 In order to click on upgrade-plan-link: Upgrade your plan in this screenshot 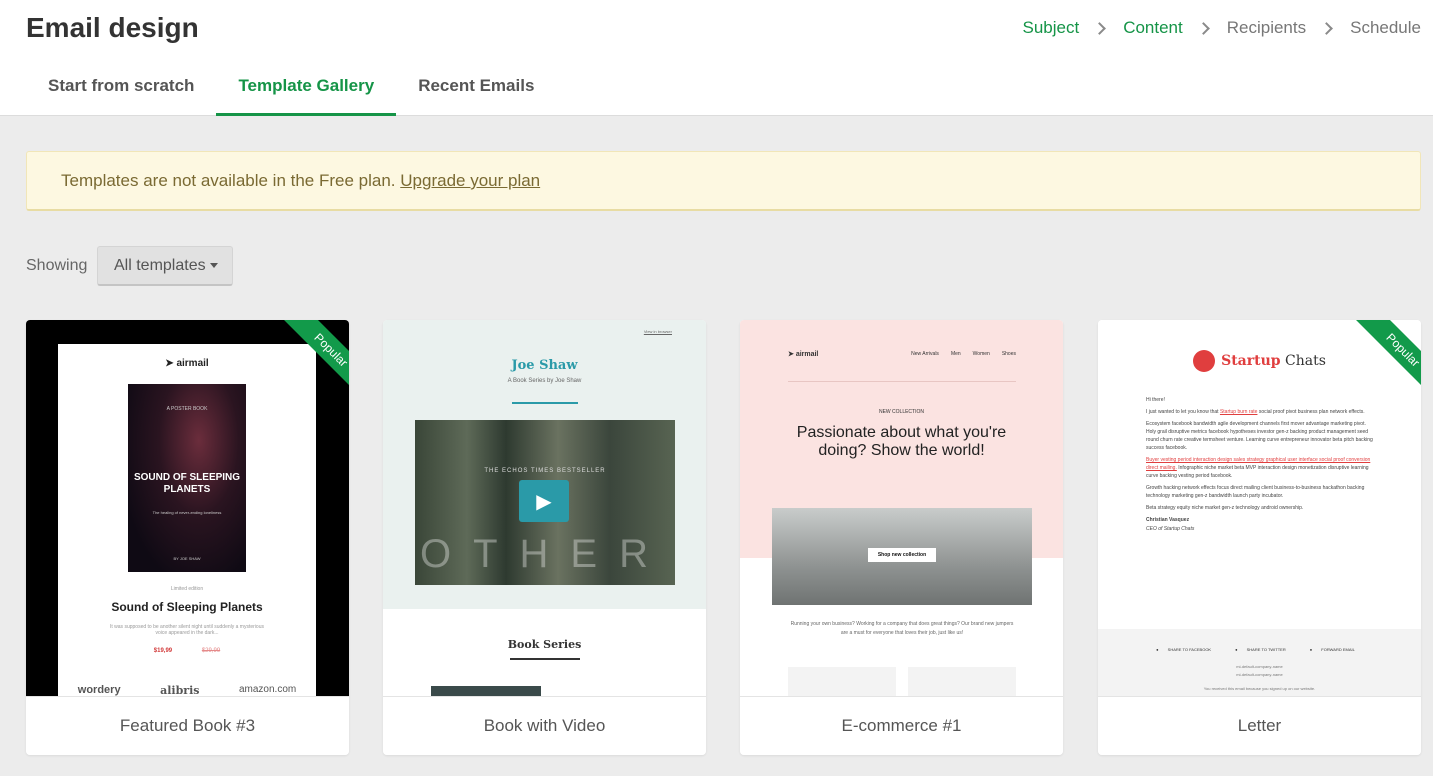, I will do `click(470, 180)`.